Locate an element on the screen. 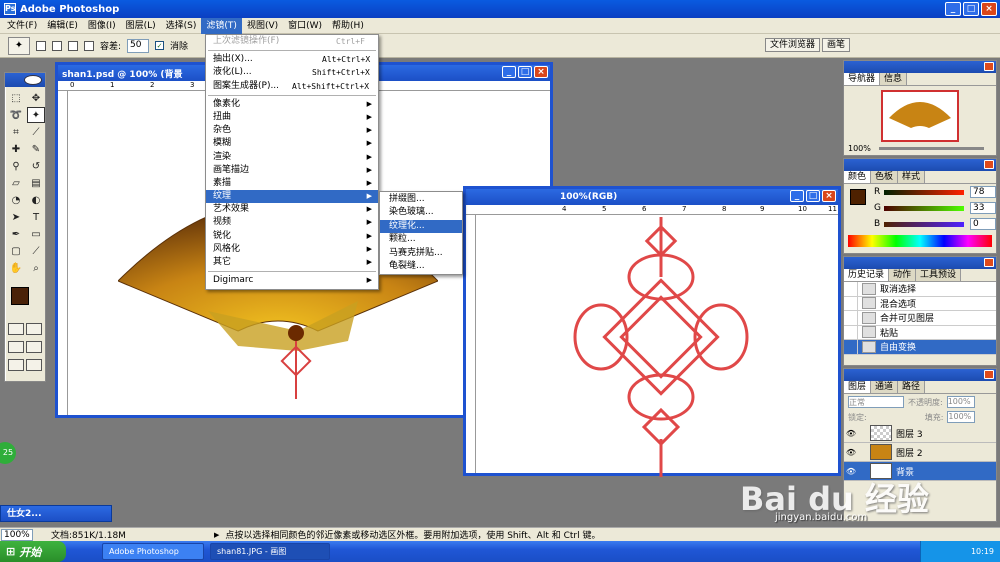 This screenshot has width=1000, height=562. screen-mode-3-icon is located at coordinates (16, 365).